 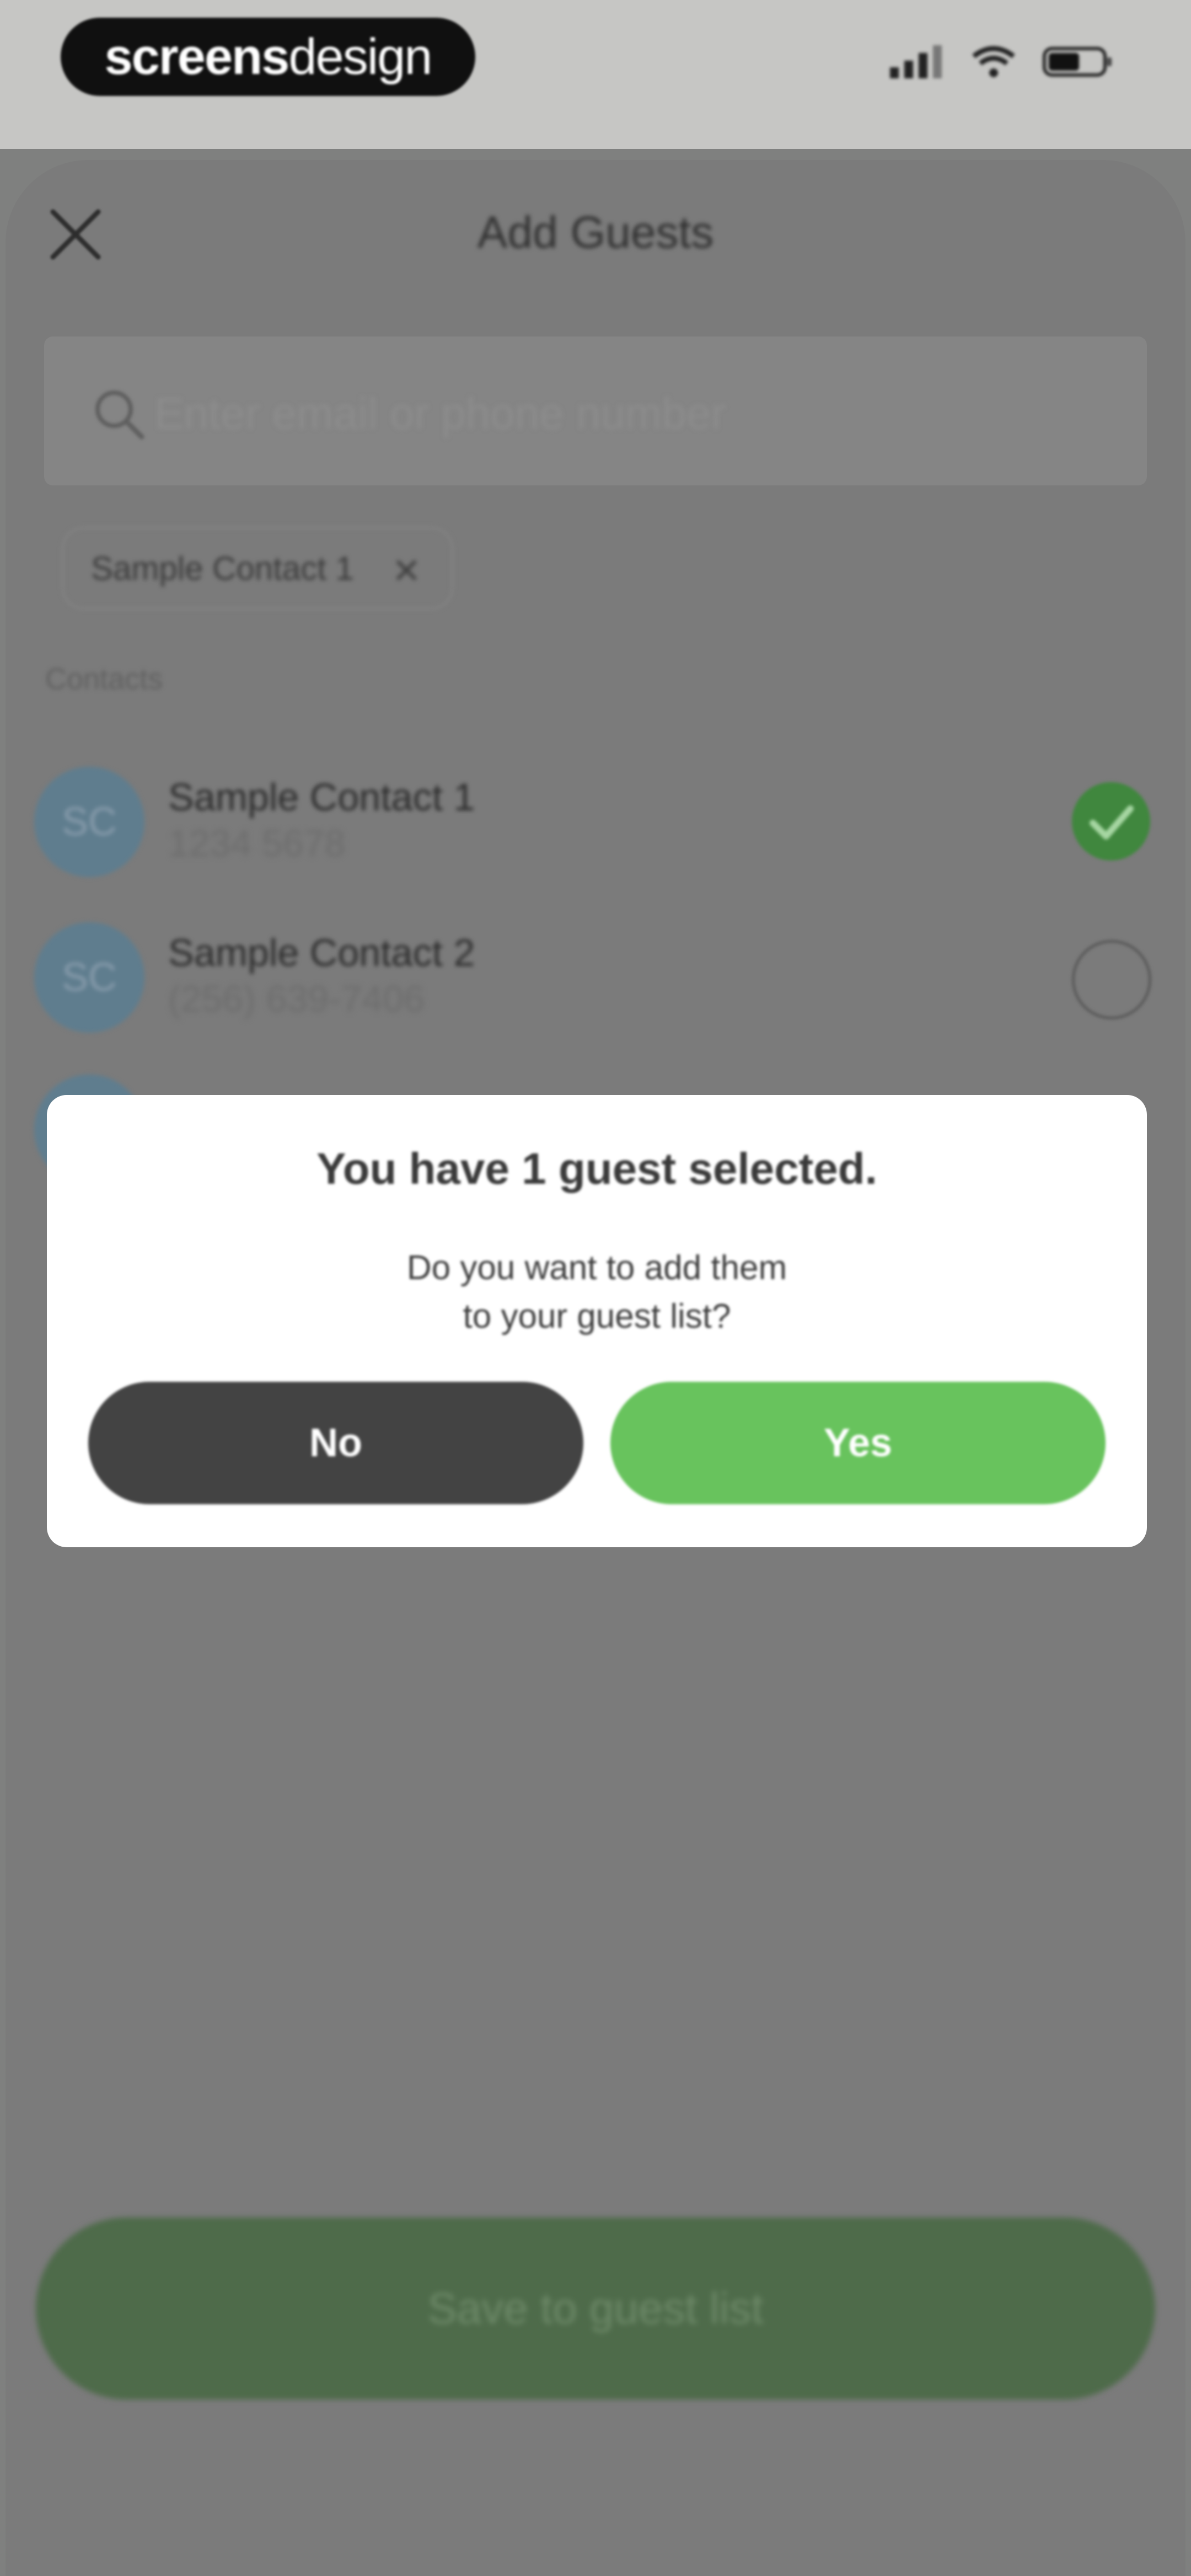 What do you see at coordinates (916, 61) in the screenshot?
I see `signal-icon` at bounding box center [916, 61].